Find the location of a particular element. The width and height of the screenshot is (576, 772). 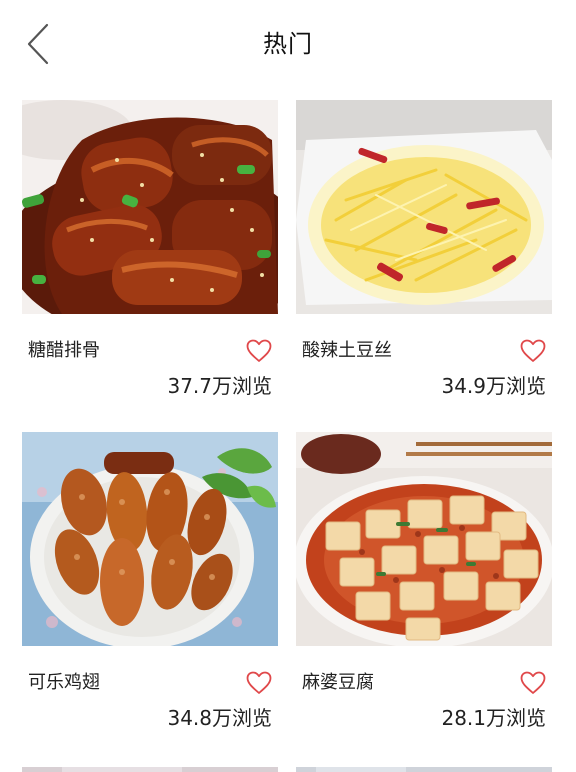

view-count: 34.8万浏览 is located at coordinates (219, 718).